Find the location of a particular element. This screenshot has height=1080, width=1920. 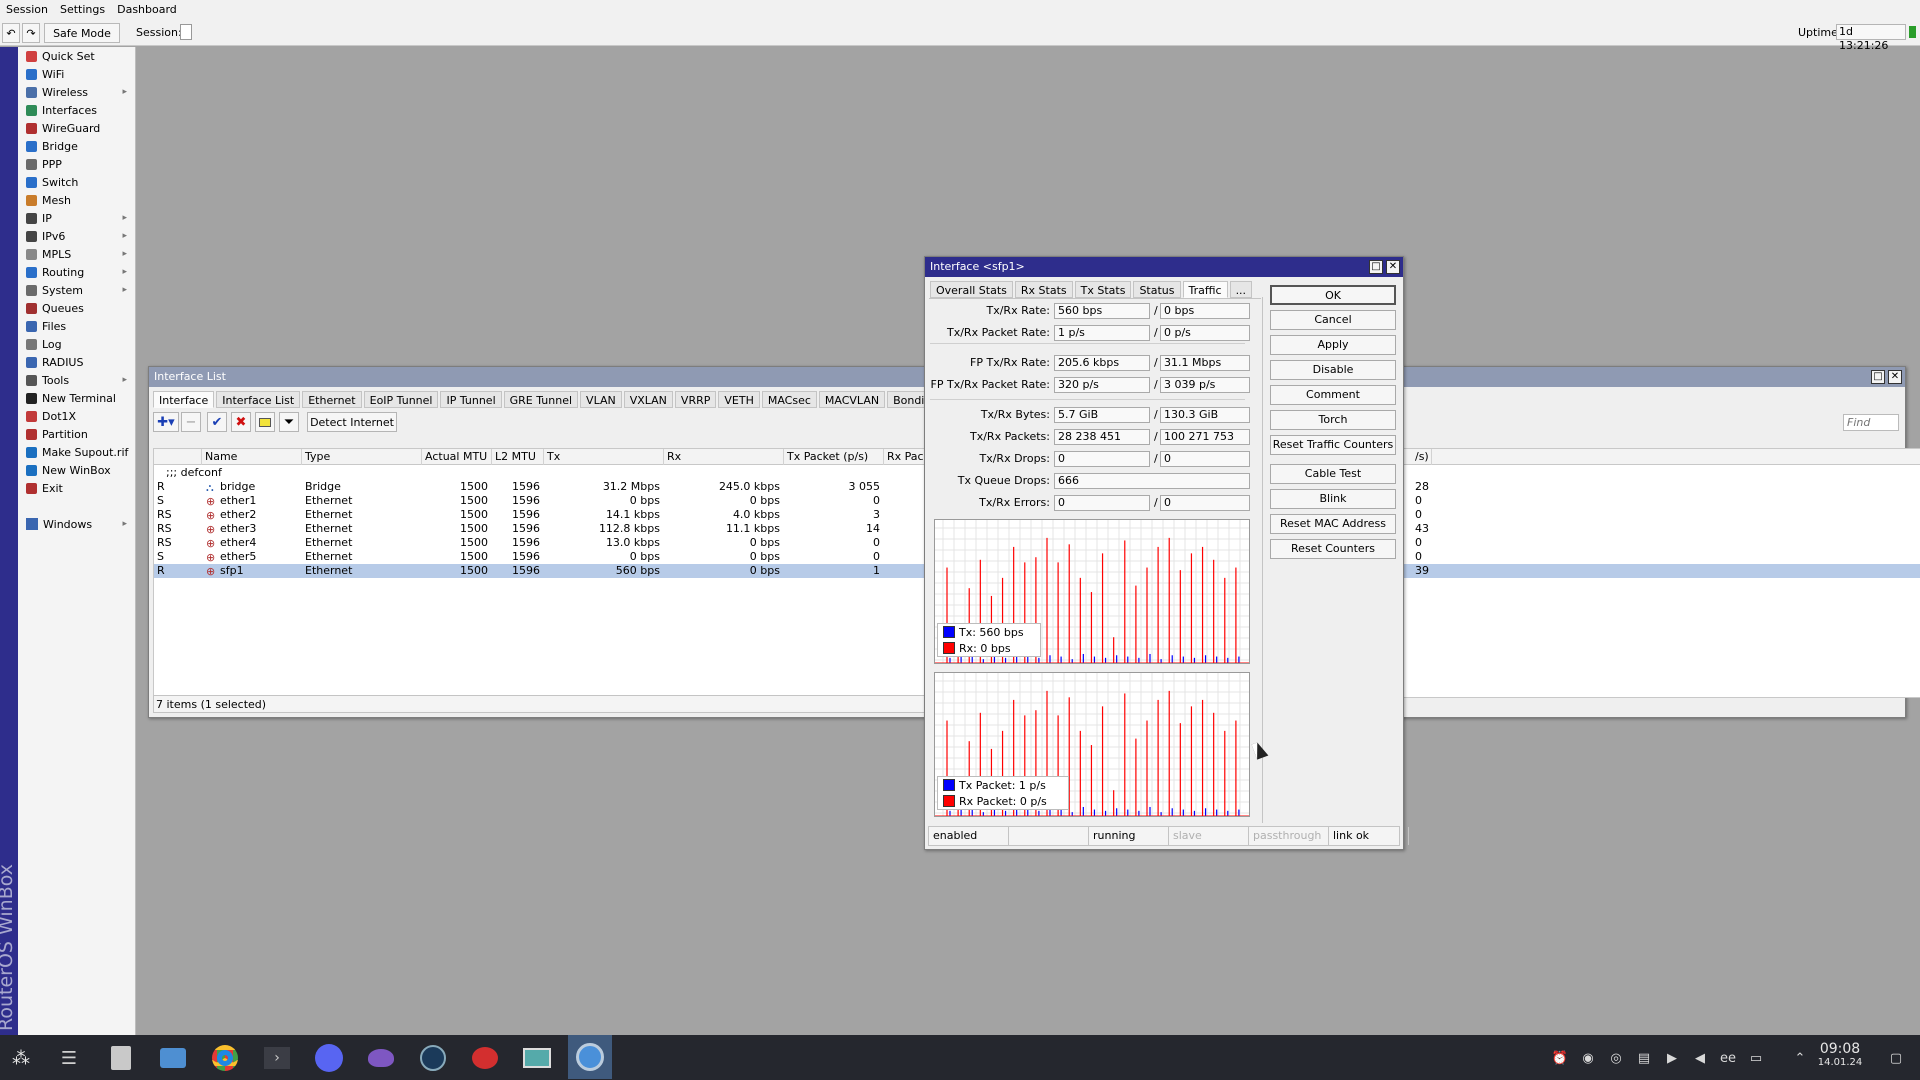

sidebar-item-ipv6: IPv6 ▸ is located at coordinates (76, 236).